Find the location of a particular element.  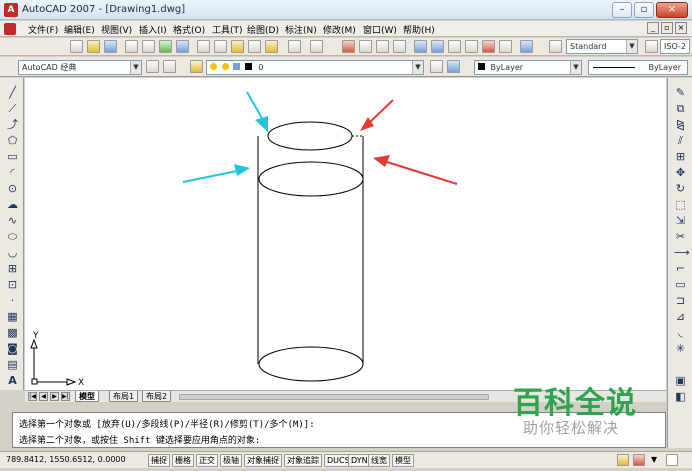

new-icon is located at coordinates (76, 46).